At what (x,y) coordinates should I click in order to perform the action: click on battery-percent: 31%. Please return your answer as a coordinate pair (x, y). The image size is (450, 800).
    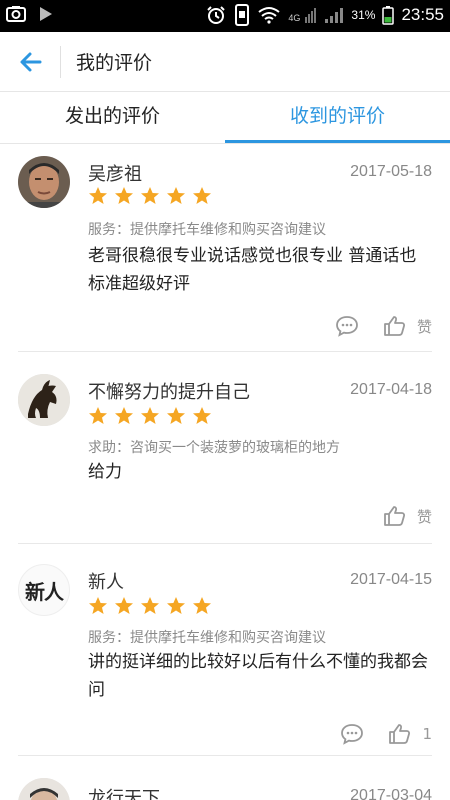
    Looking at the image, I should click on (363, 15).